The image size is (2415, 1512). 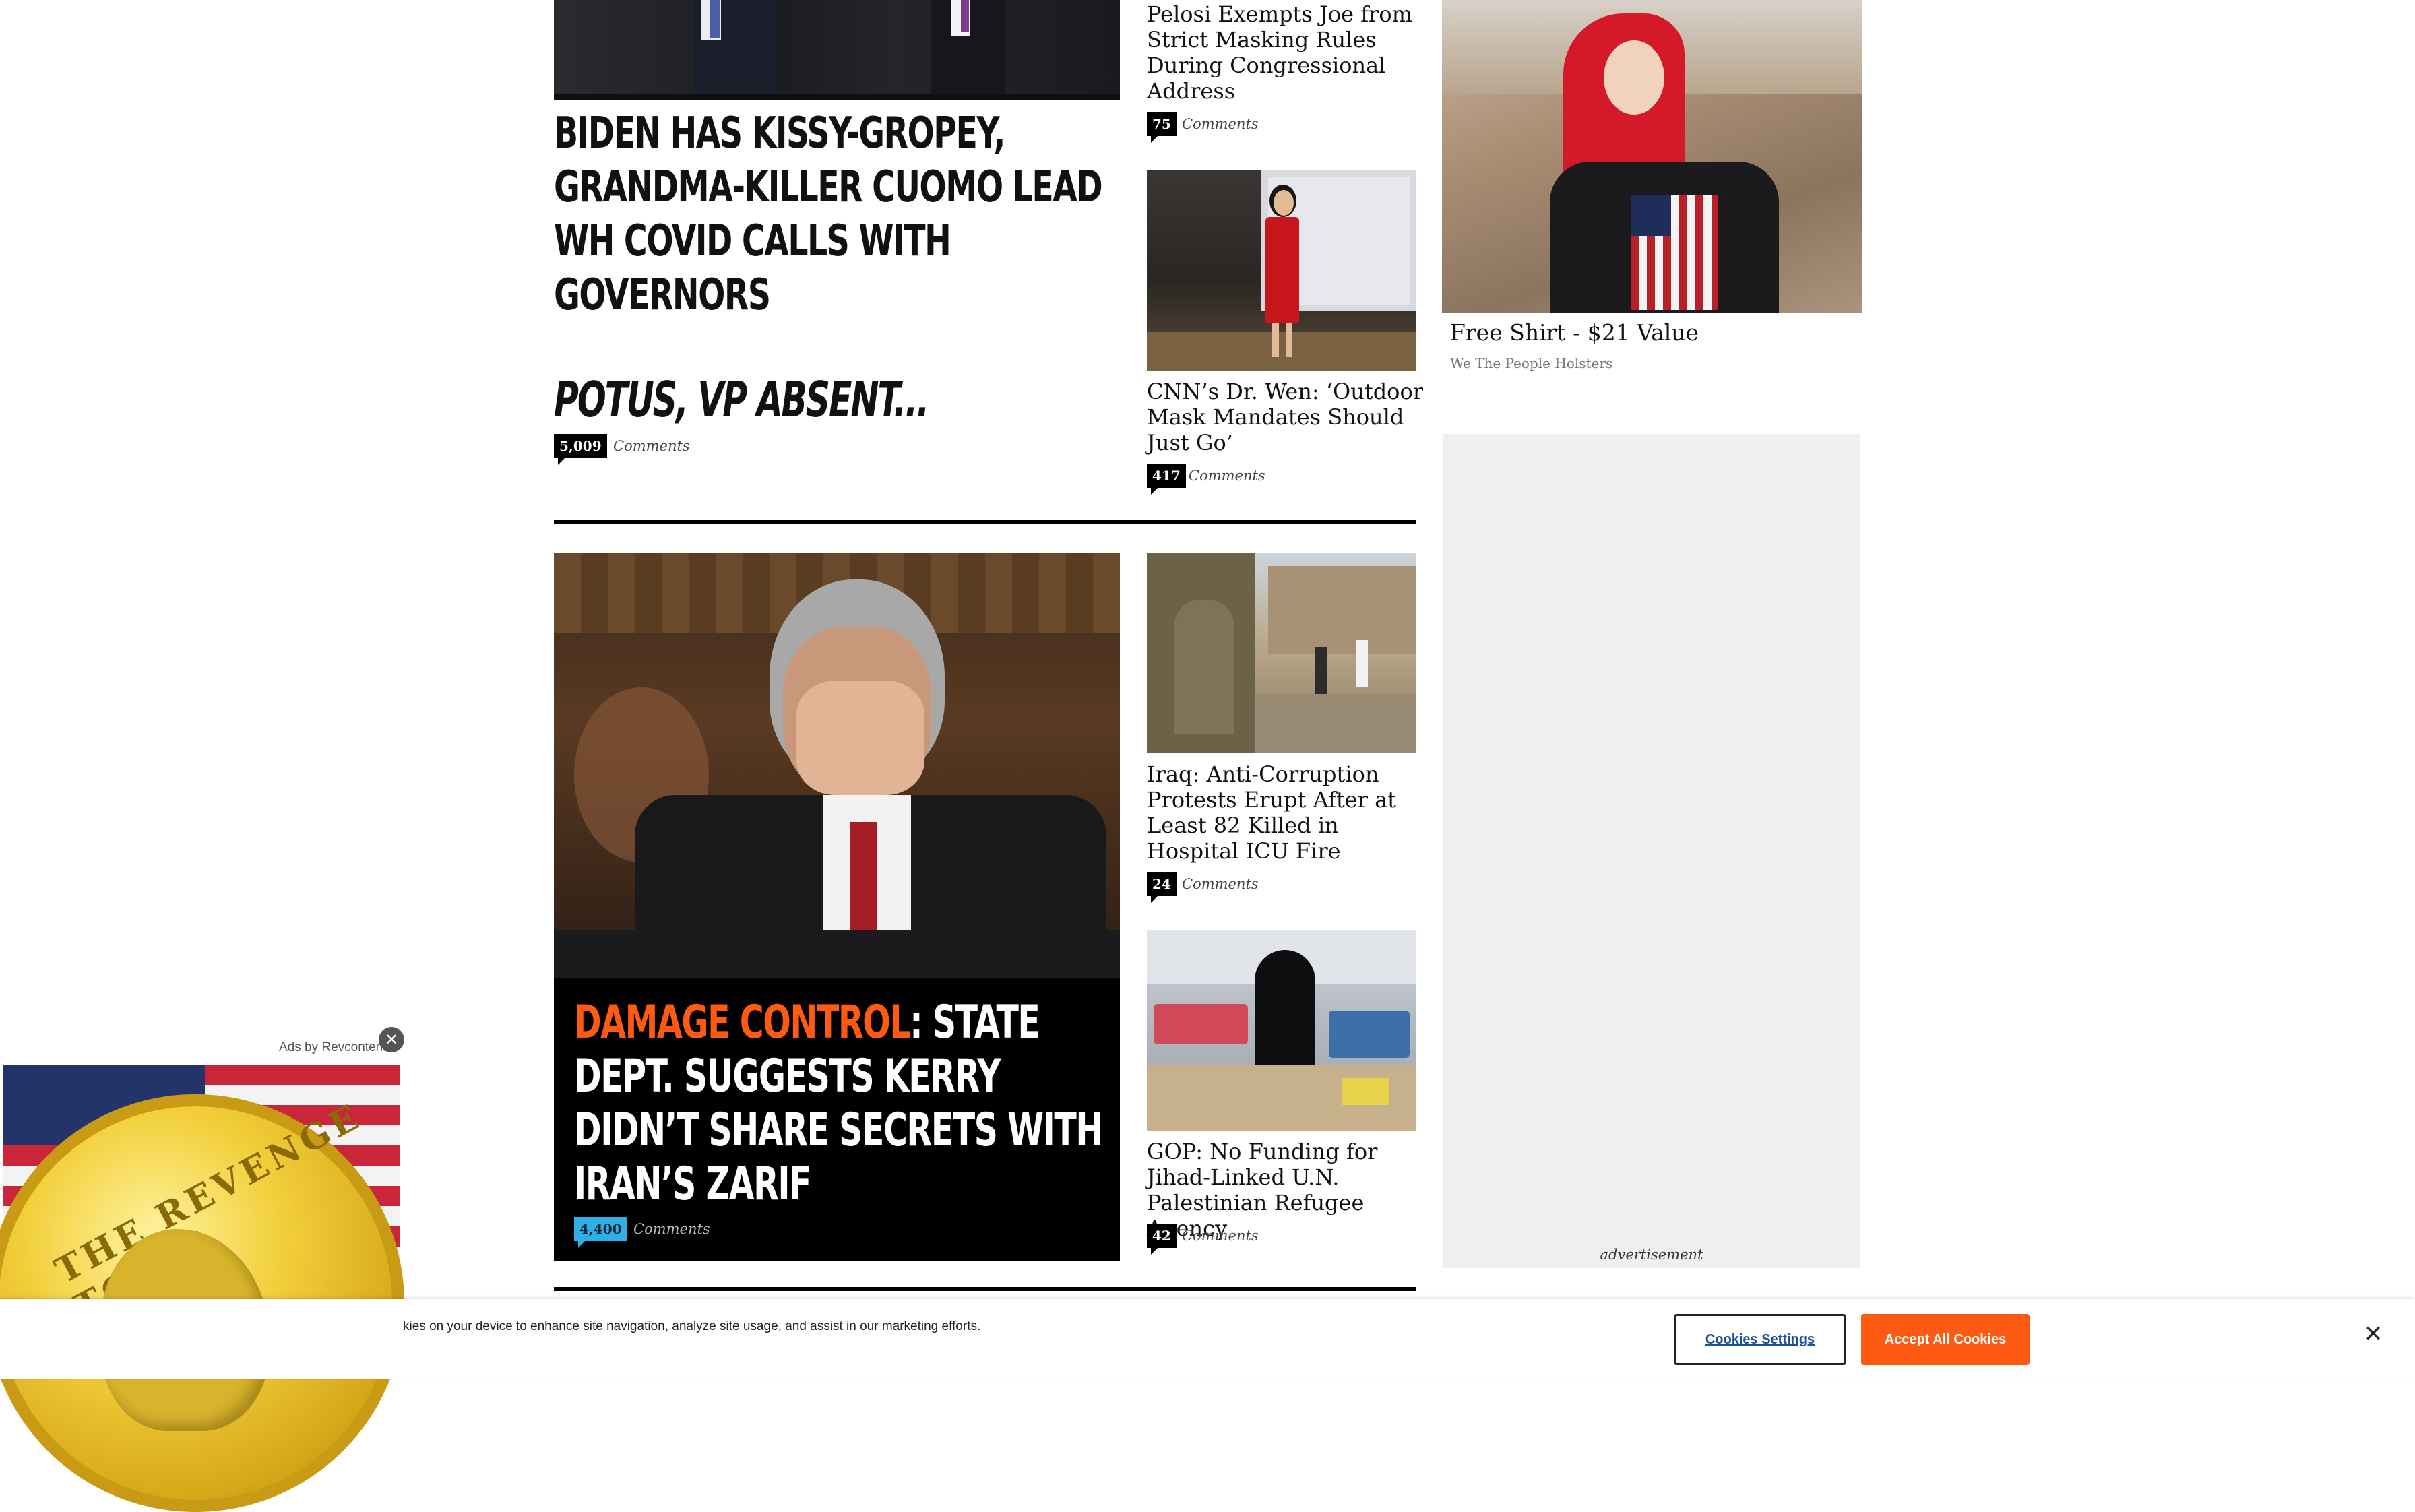 I want to click on ad-label: advertisement, so click(x=1651, y=1255).